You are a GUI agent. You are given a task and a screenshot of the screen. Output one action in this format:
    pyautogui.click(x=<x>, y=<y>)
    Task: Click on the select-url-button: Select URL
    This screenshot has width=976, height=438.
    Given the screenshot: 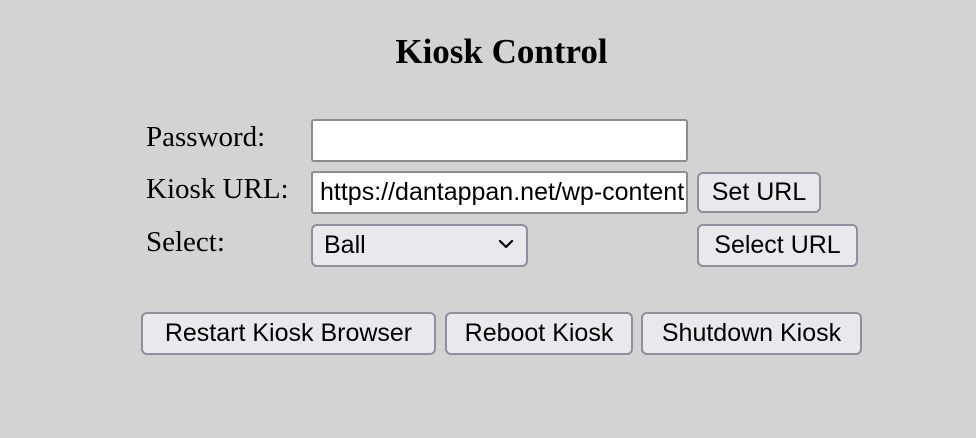 What is the action you would take?
    pyautogui.click(x=777, y=245)
    